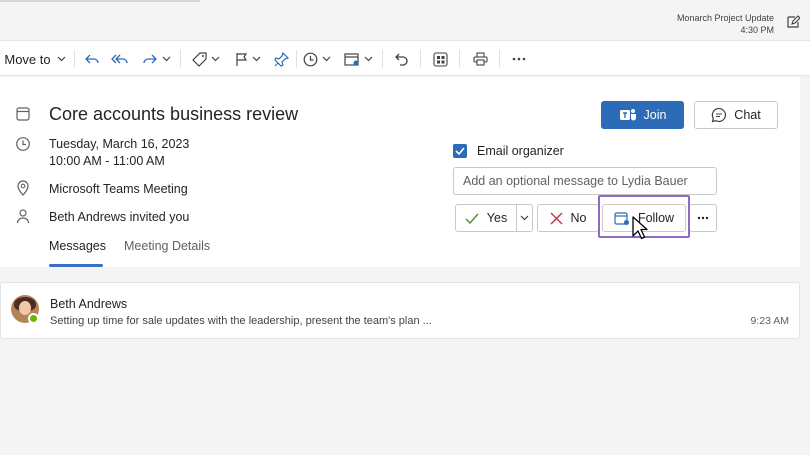  I want to click on event-time: 10:00 AM - 11:00 AM, so click(107, 161).